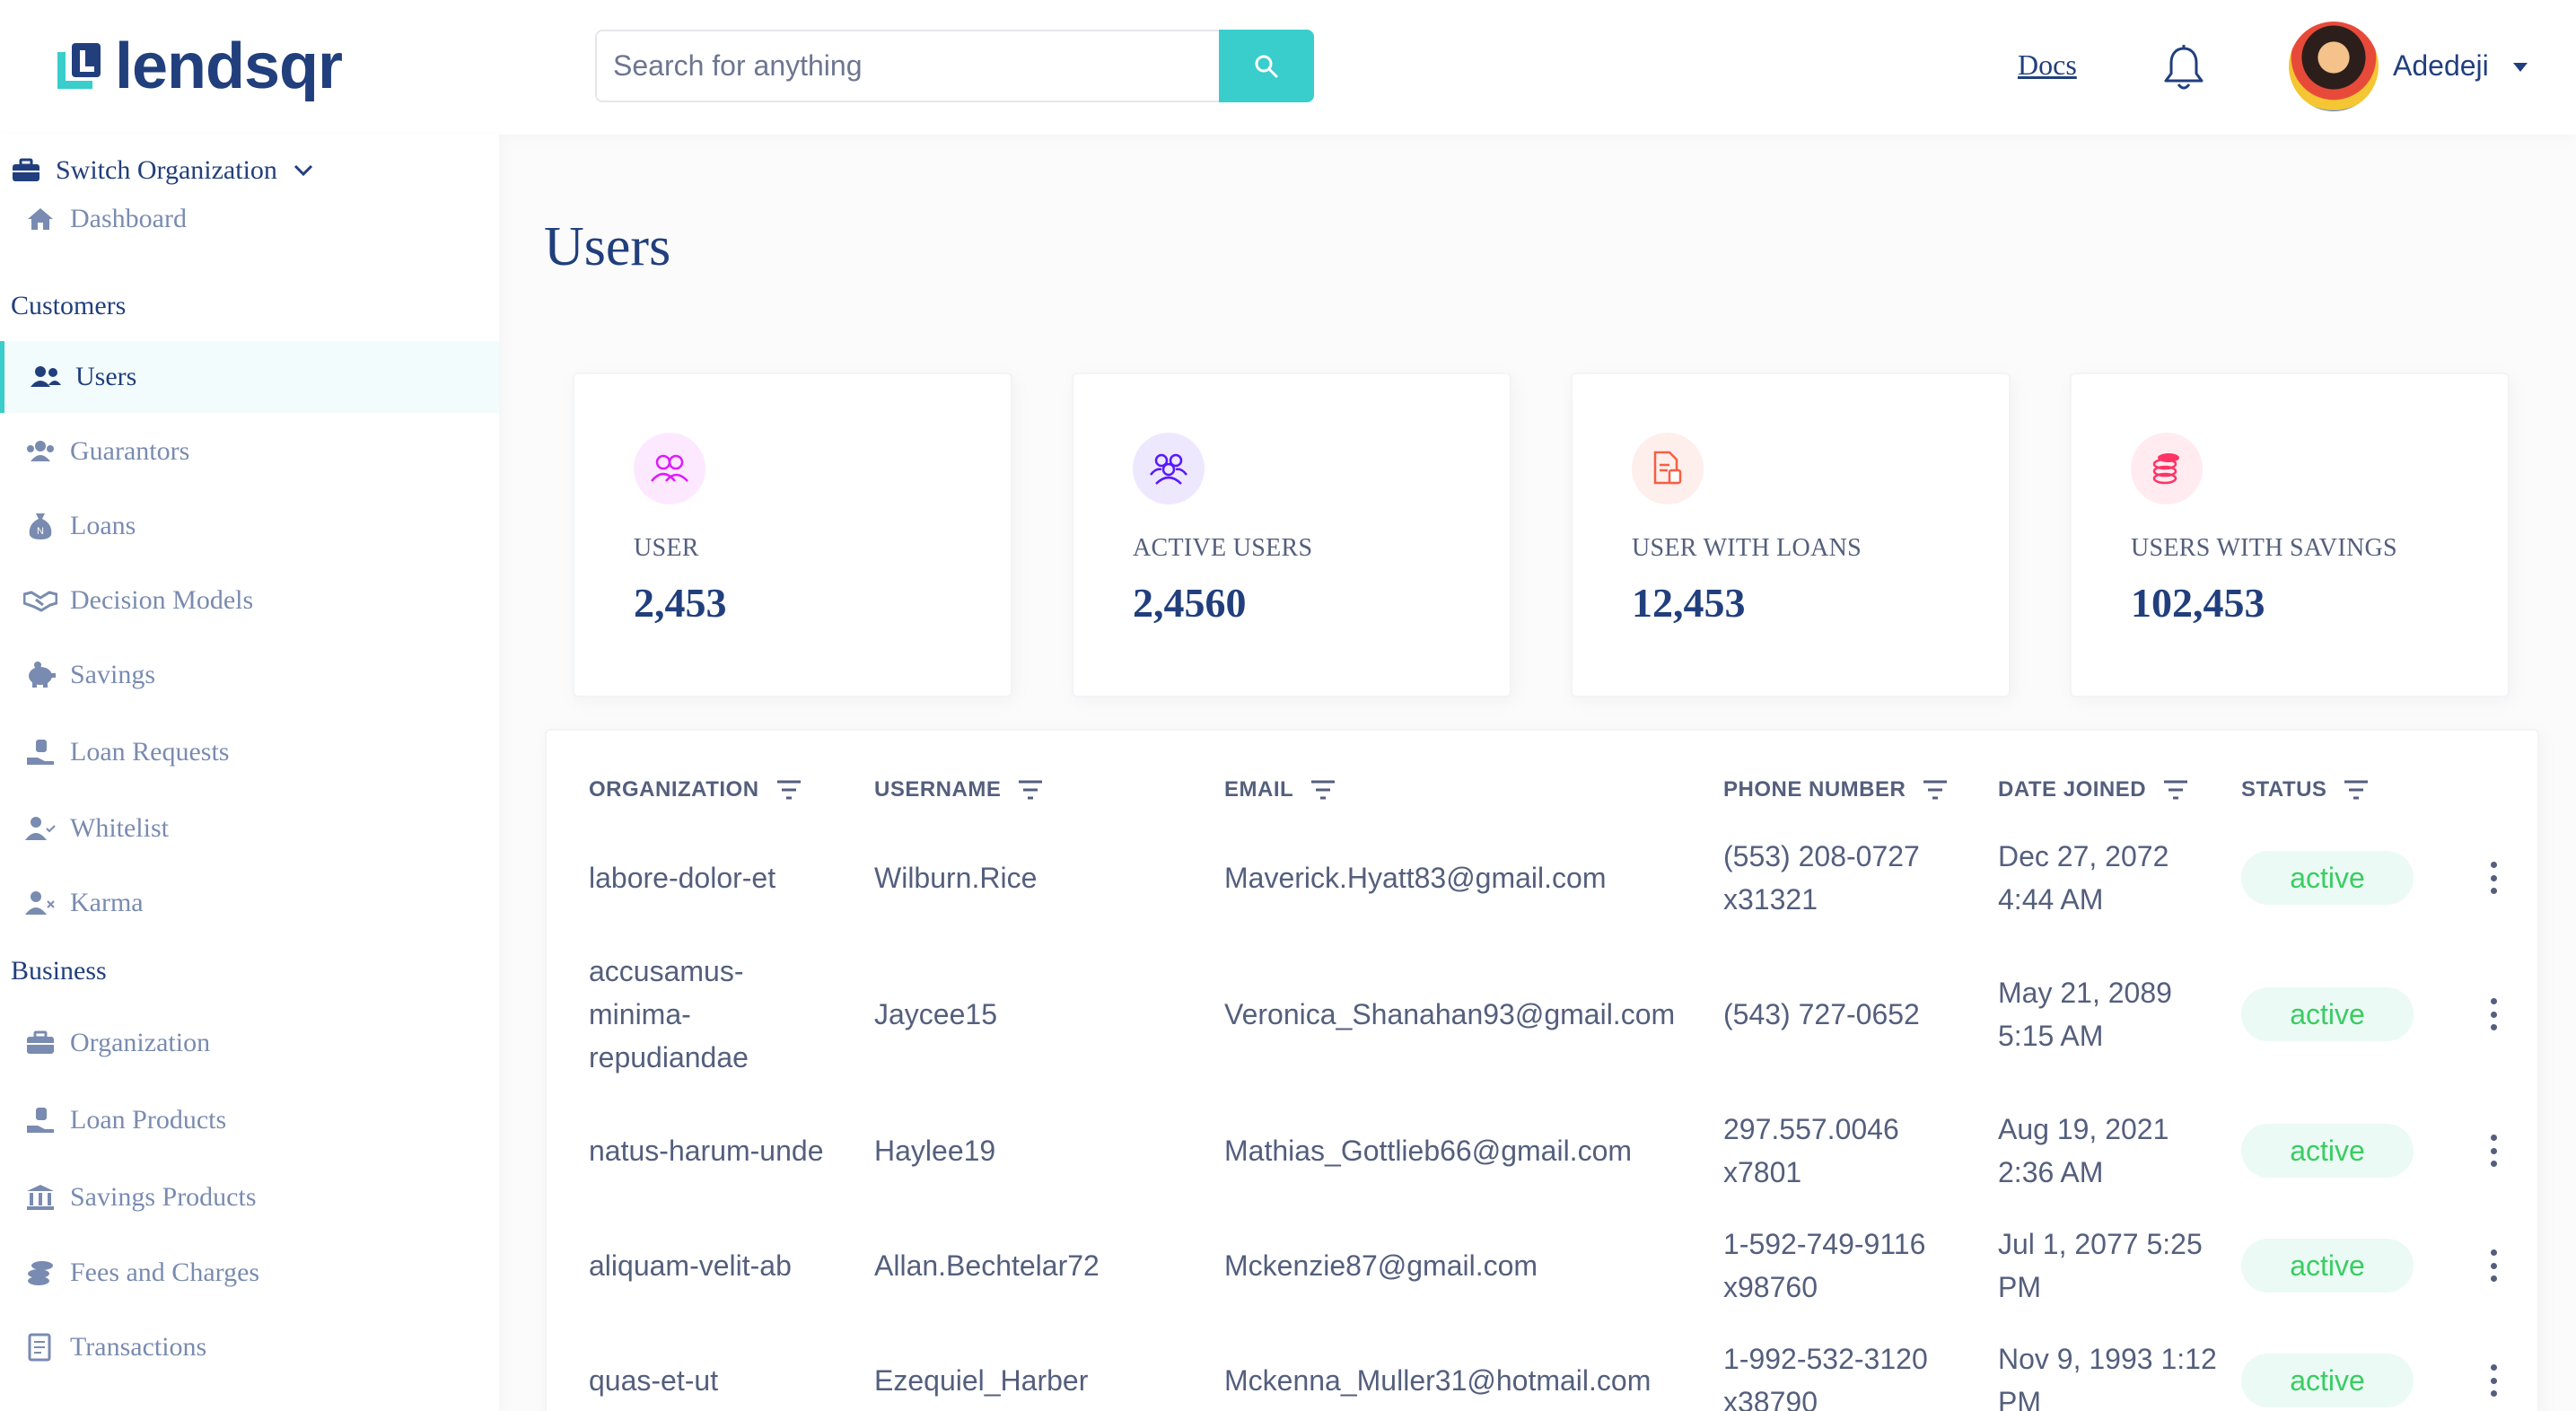  Describe the element at coordinates (249, 1347) in the screenshot. I see `sidebar-item-transactions: Transactions` at that location.